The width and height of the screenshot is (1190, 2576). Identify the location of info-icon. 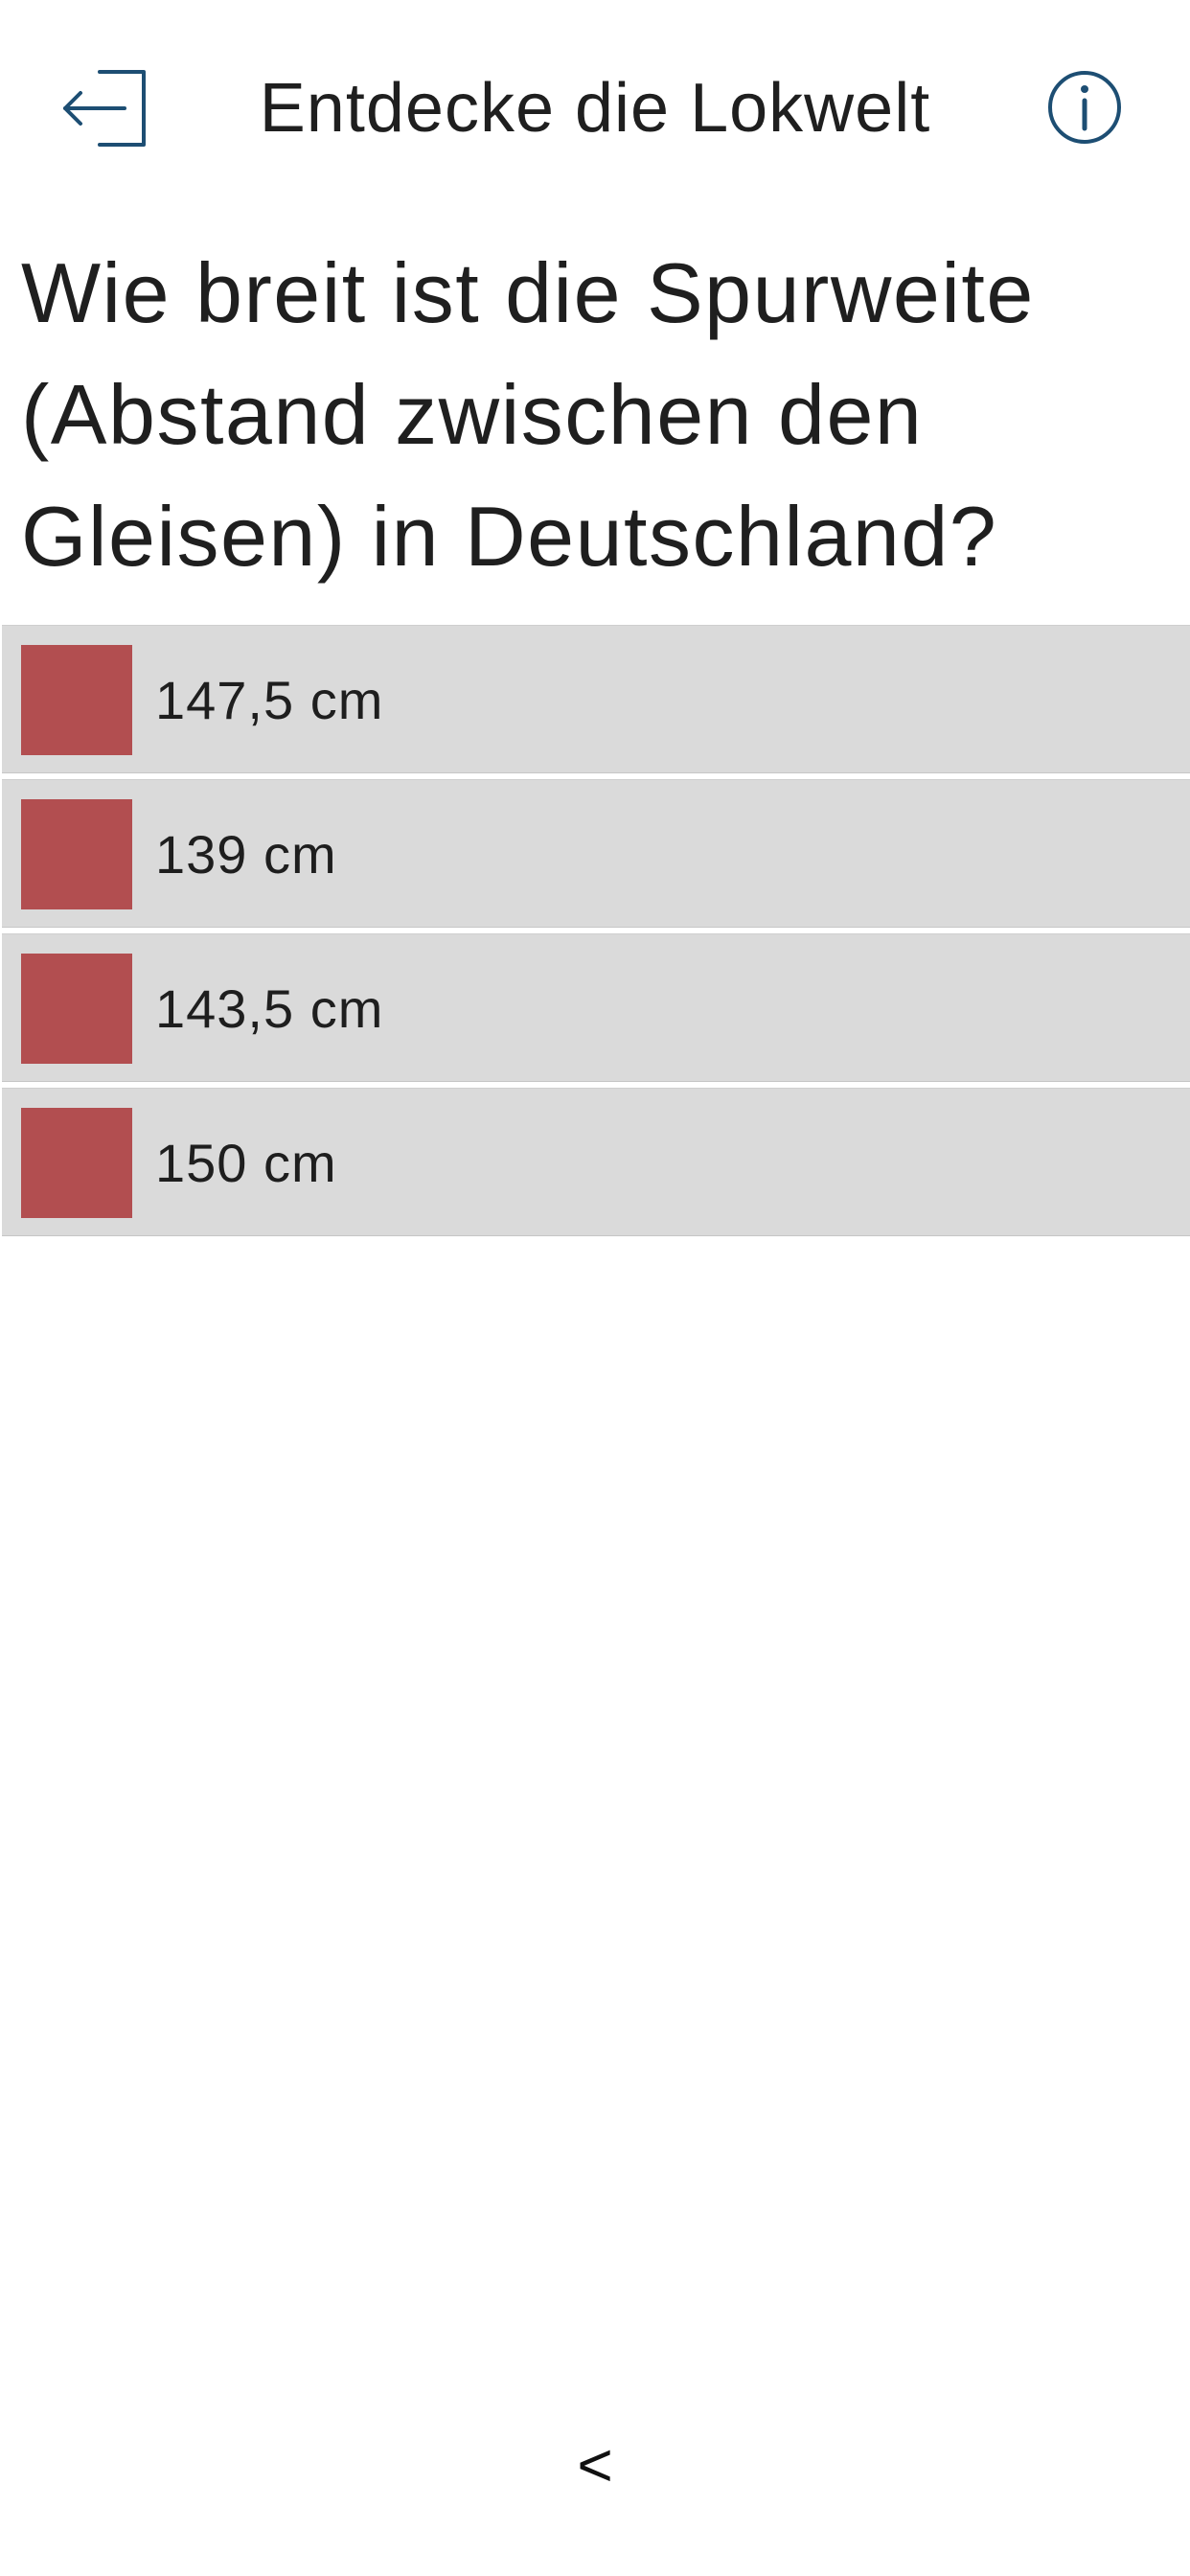
(1084, 107).